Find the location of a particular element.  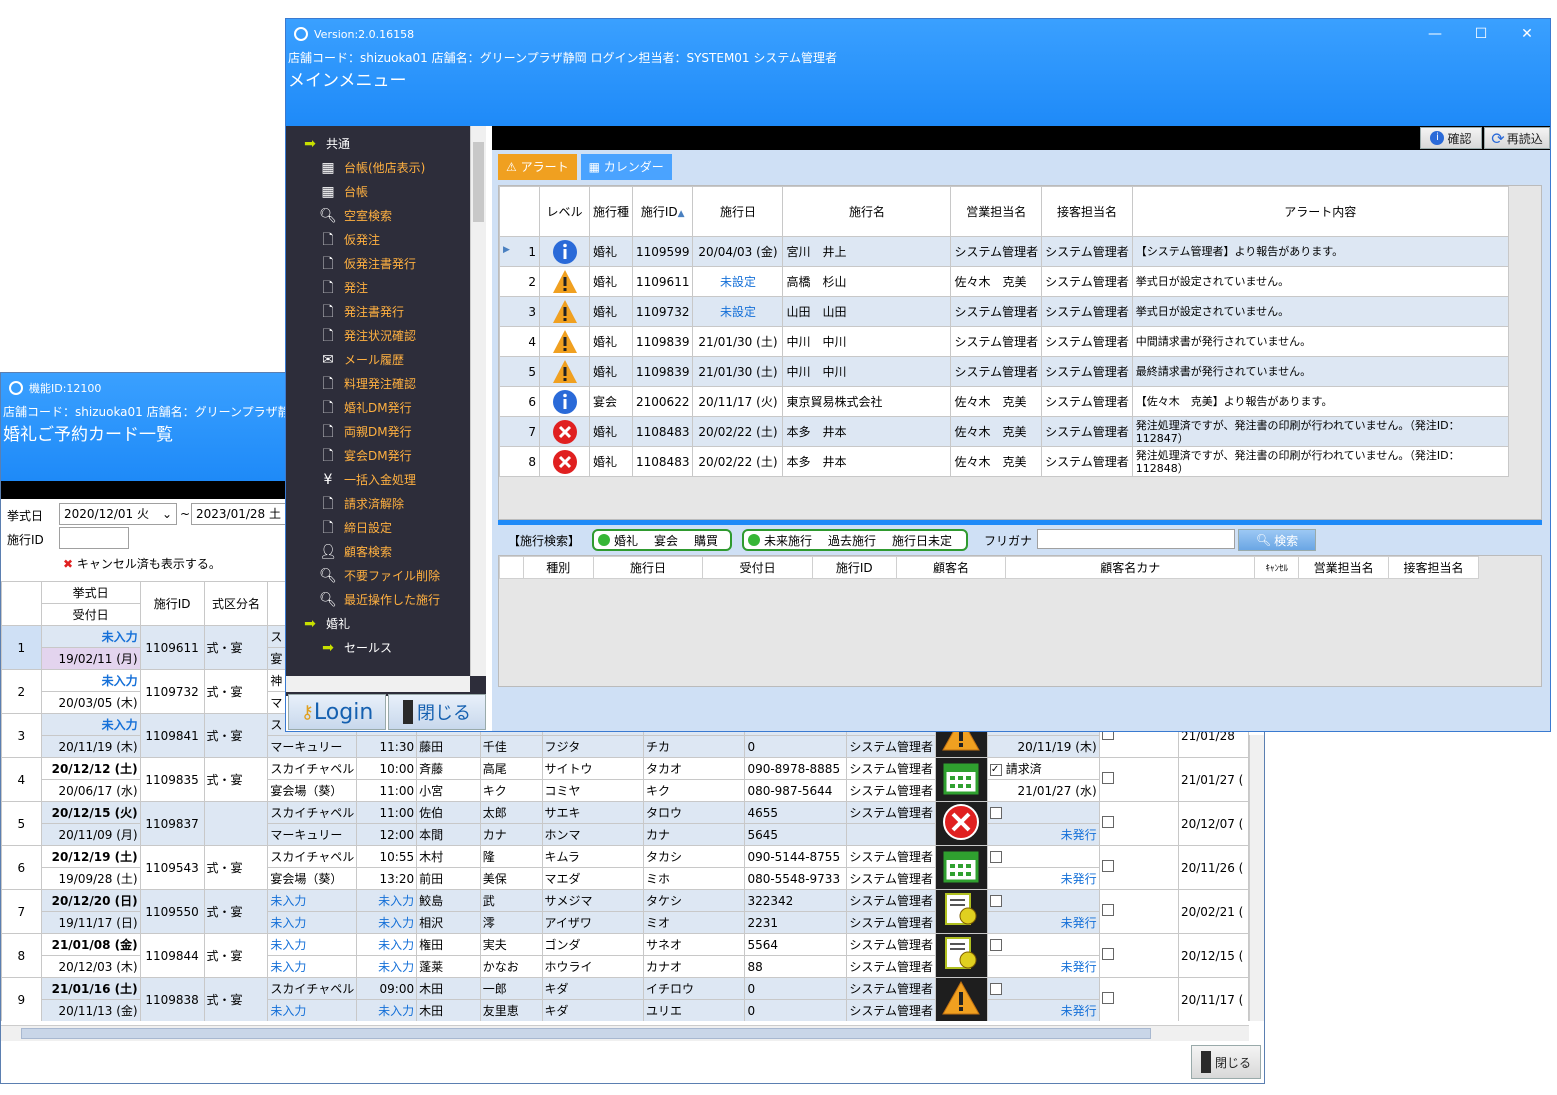

menu-item: ▦ 台帳(他店表示) is located at coordinates (386, 168).